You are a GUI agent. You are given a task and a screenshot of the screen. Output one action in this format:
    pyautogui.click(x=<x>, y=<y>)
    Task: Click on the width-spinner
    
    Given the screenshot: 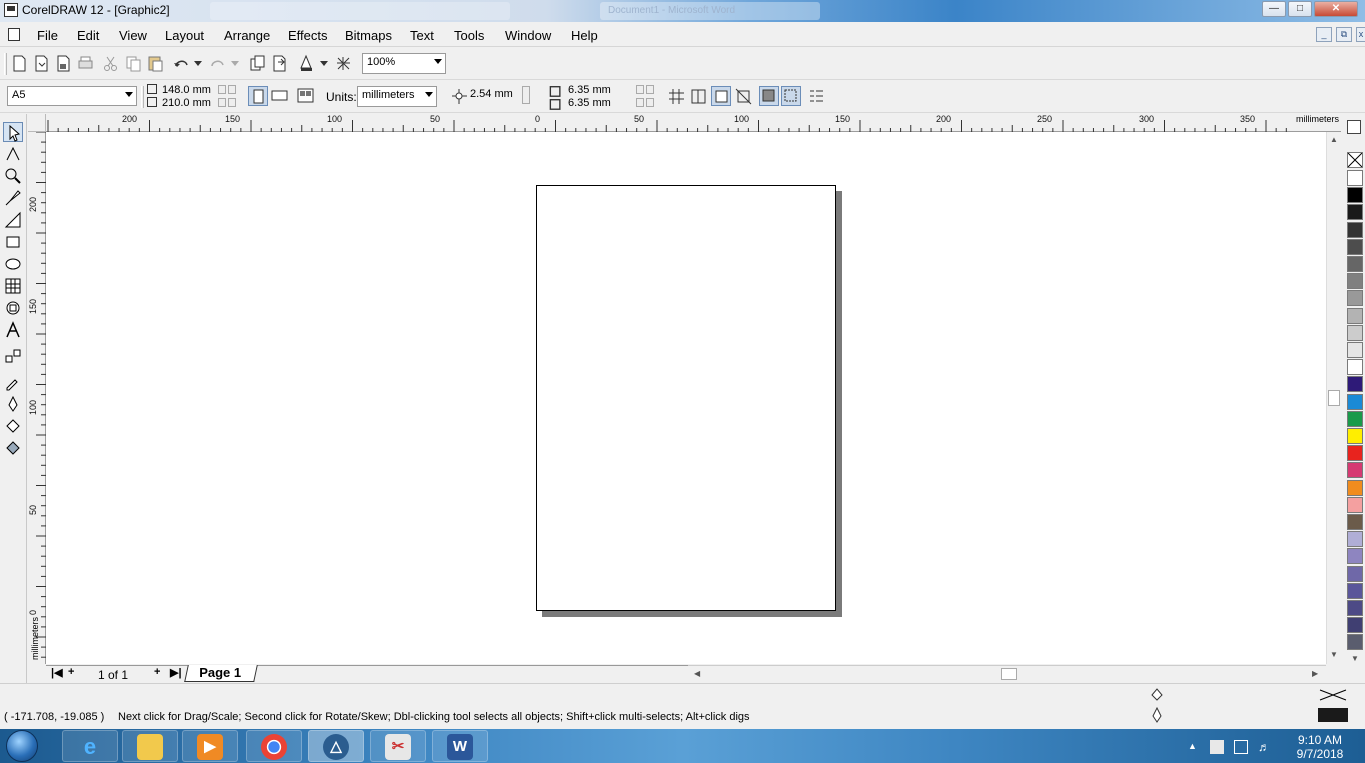 What is the action you would take?
    pyautogui.click(x=222, y=89)
    